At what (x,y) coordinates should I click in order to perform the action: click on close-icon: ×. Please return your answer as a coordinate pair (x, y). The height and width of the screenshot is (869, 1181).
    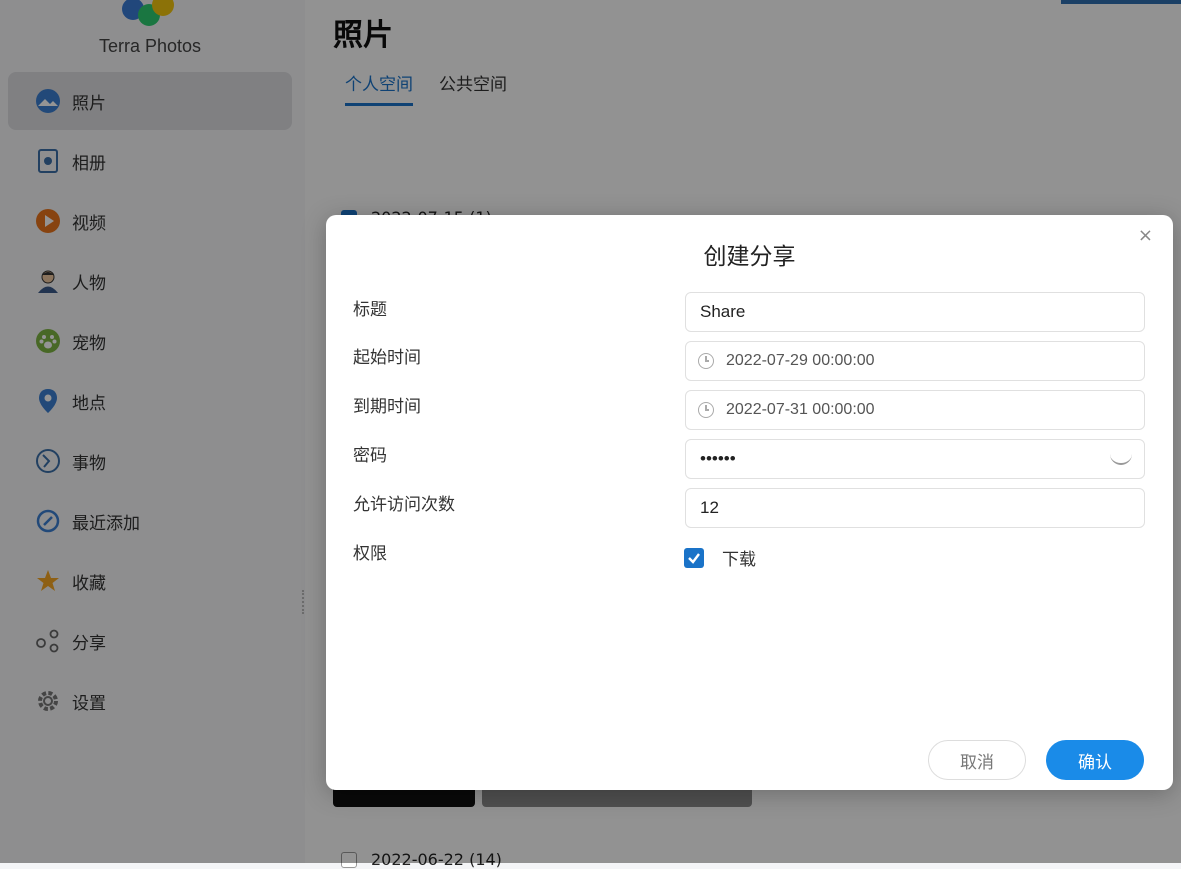
    Looking at the image, I should click on (1145, 235).